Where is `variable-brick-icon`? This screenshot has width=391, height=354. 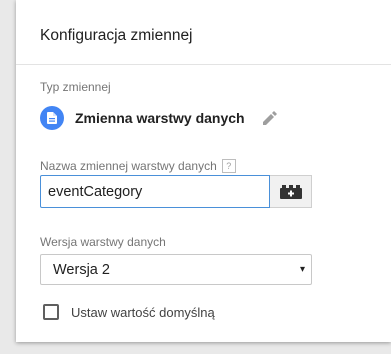
variable-brick-icon is located at coordinates (290, 191).